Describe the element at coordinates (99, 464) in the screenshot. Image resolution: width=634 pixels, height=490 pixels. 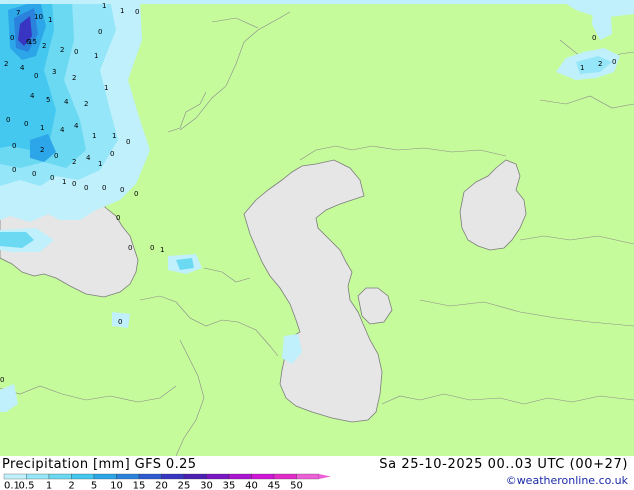
I see `map-title: Precipitation [mm] GFS 0.25` at that location.